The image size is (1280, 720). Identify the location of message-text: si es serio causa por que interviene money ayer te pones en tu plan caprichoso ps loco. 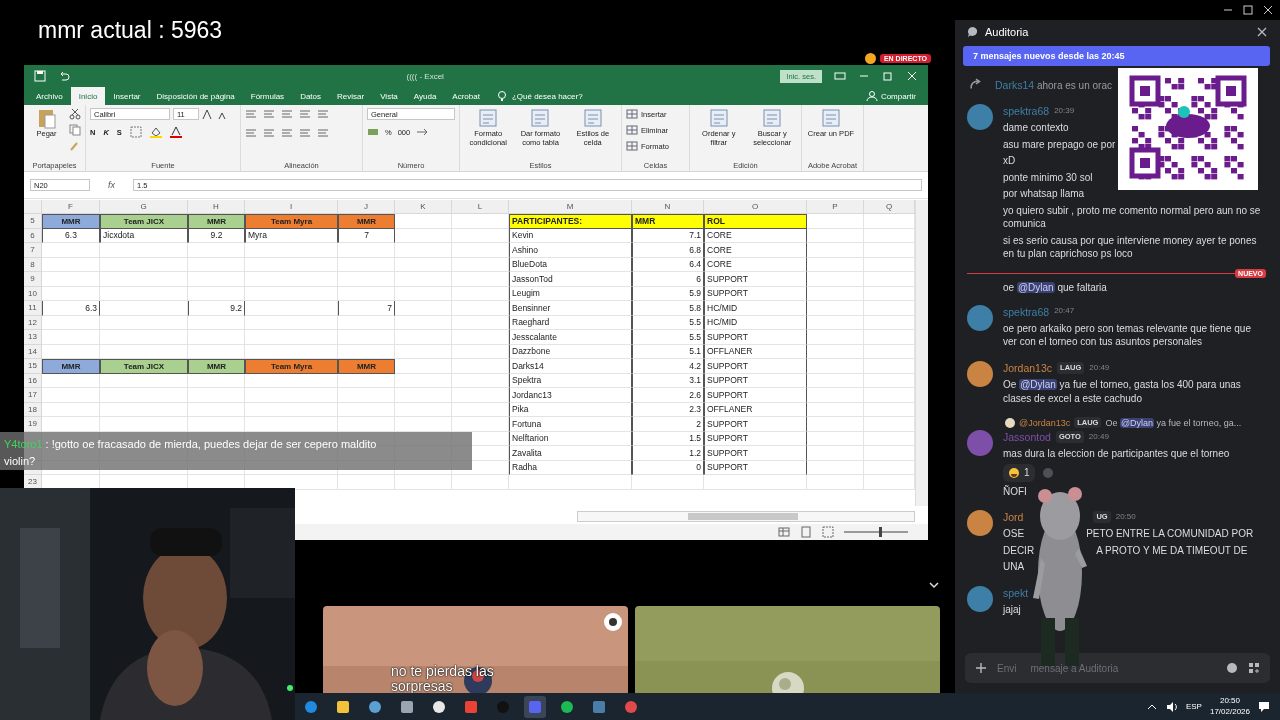
(1130, 247).